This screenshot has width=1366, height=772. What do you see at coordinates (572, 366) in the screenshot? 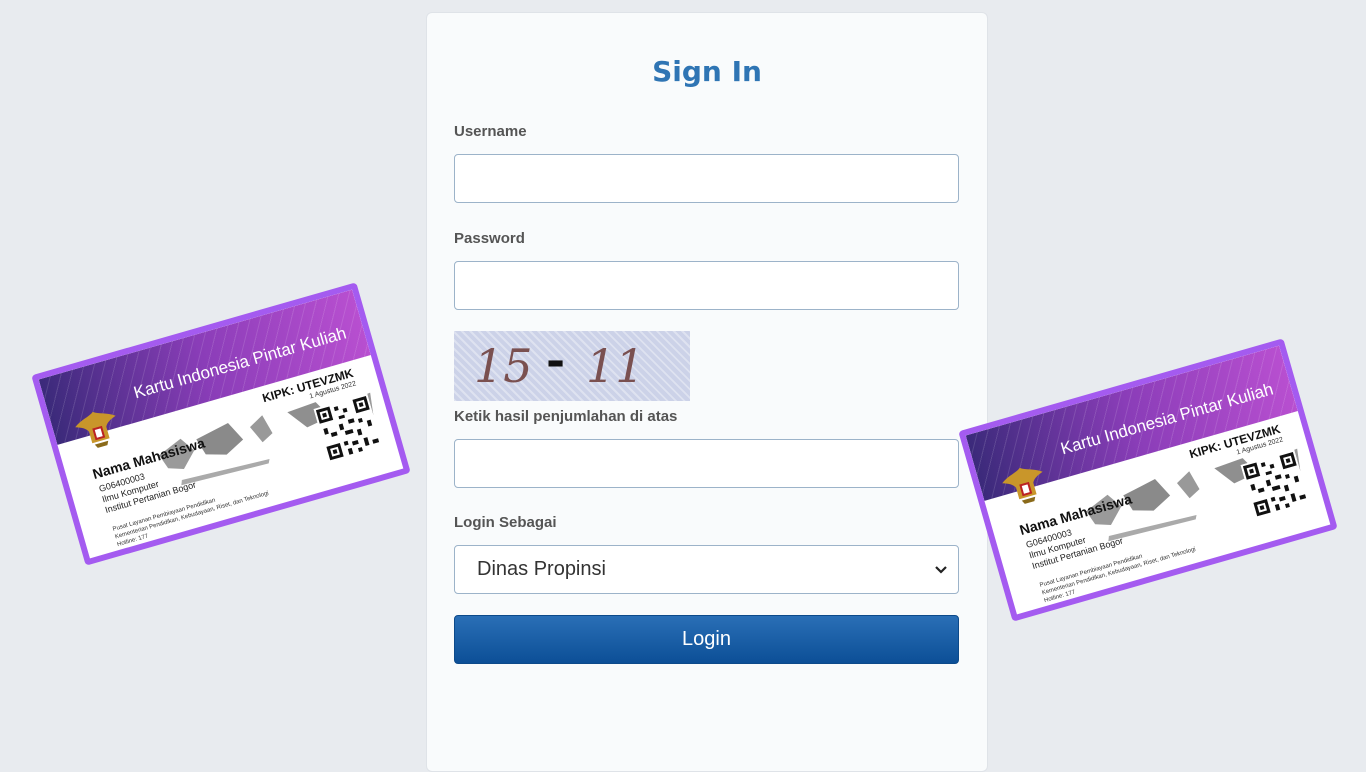
I see `captcha-image: 15 - 11` at bounding box center [572, 366].